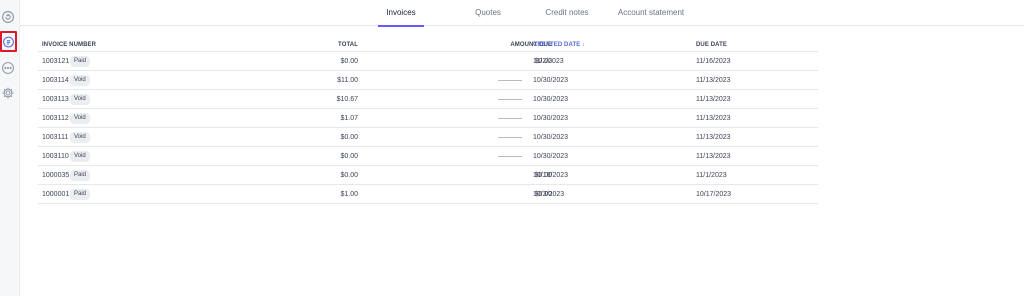  What do you see at coordinates (55, 80) in the screenshot?
I see `invoice-number: 1003114` at bounding box center [55, 80].